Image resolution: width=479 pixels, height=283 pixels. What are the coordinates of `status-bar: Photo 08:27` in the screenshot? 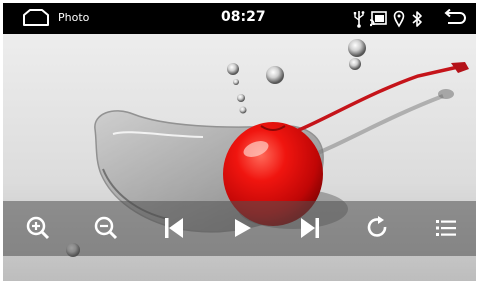 It's located at (239, 18).